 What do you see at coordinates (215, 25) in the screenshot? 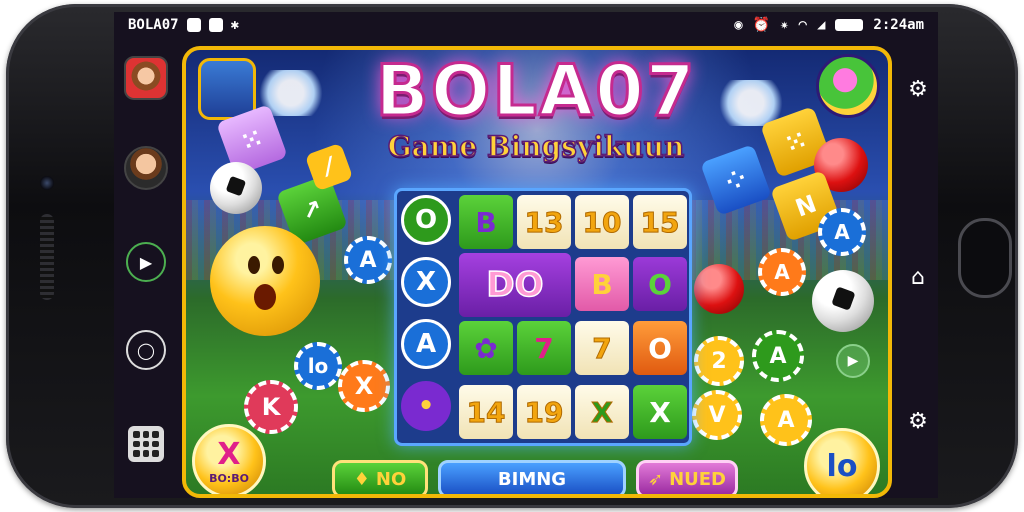
I see `gallery-icon` at bounding box center [215, 25].